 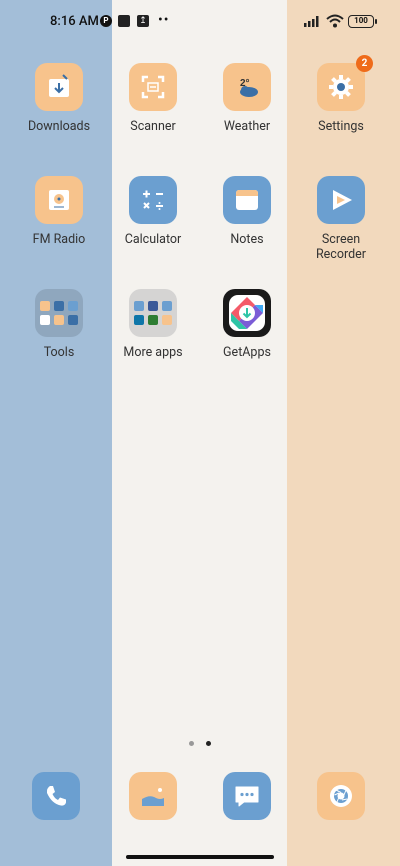 I want to click on screen-recorder-icon, so click(x=341, y=200).